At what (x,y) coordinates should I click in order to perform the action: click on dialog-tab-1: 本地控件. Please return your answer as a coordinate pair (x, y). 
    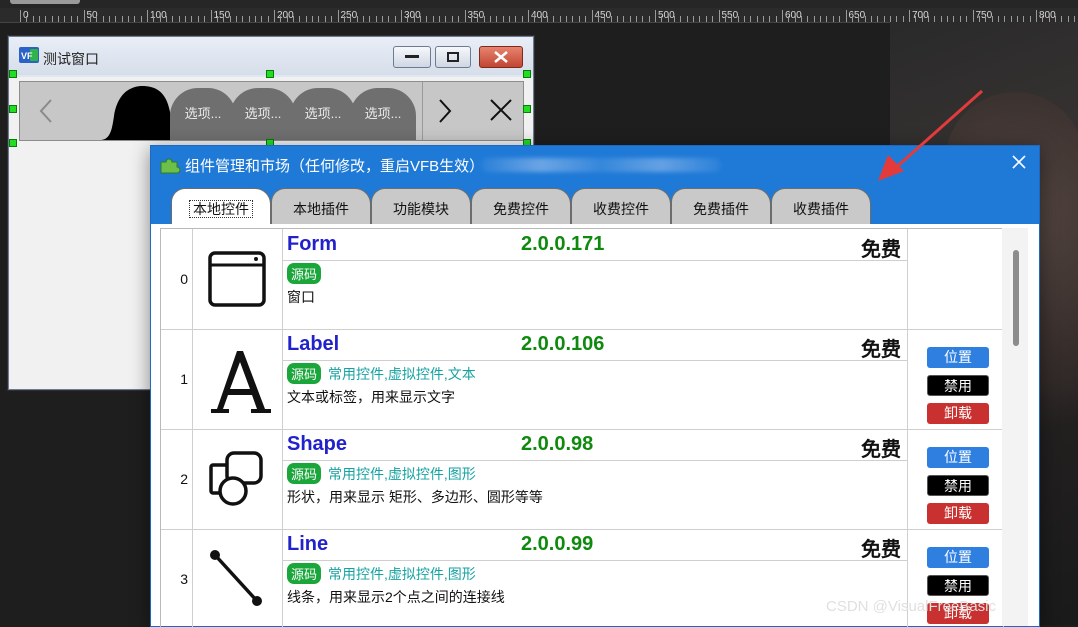
    Looking at the image, I should click on (221, 206).